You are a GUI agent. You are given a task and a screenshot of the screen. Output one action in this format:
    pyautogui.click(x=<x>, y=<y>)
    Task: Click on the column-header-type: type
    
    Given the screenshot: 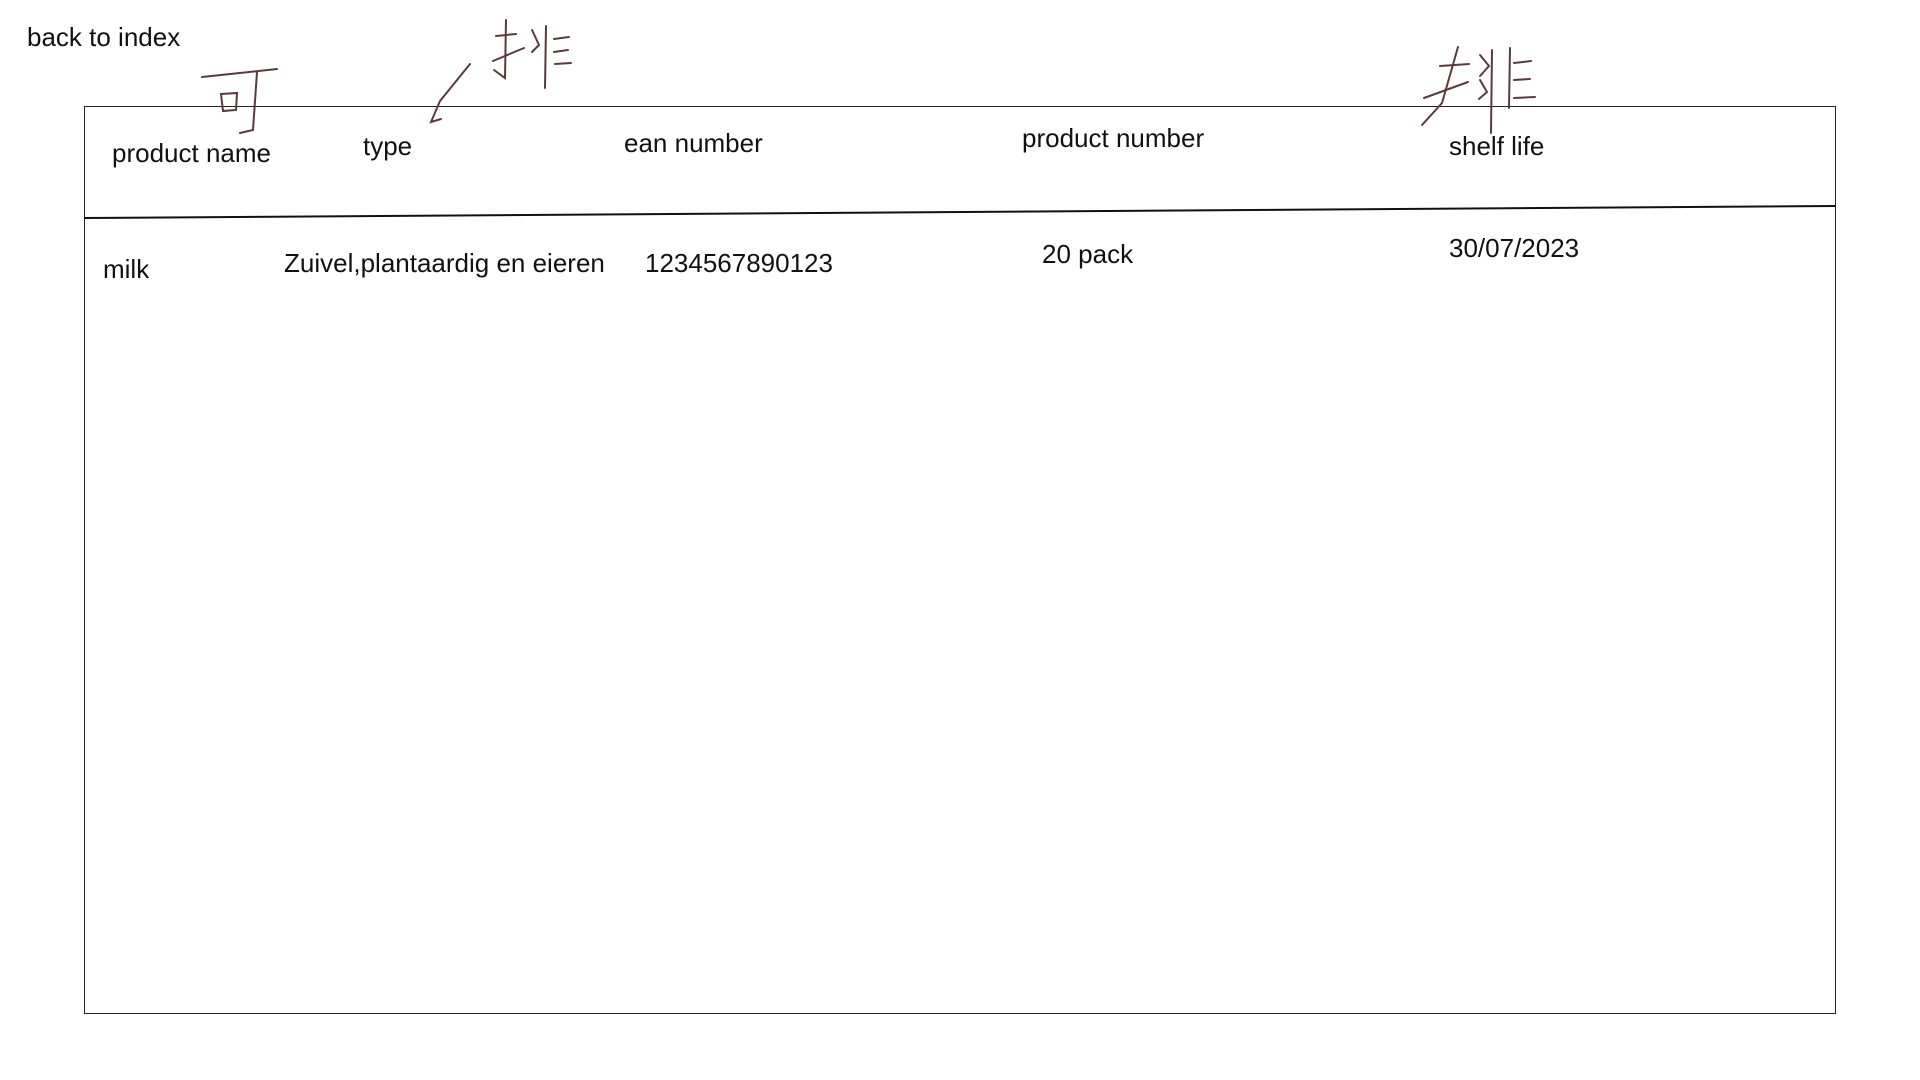 What is the action you would take?
    pyautogui.click(x=387, y=146)
    